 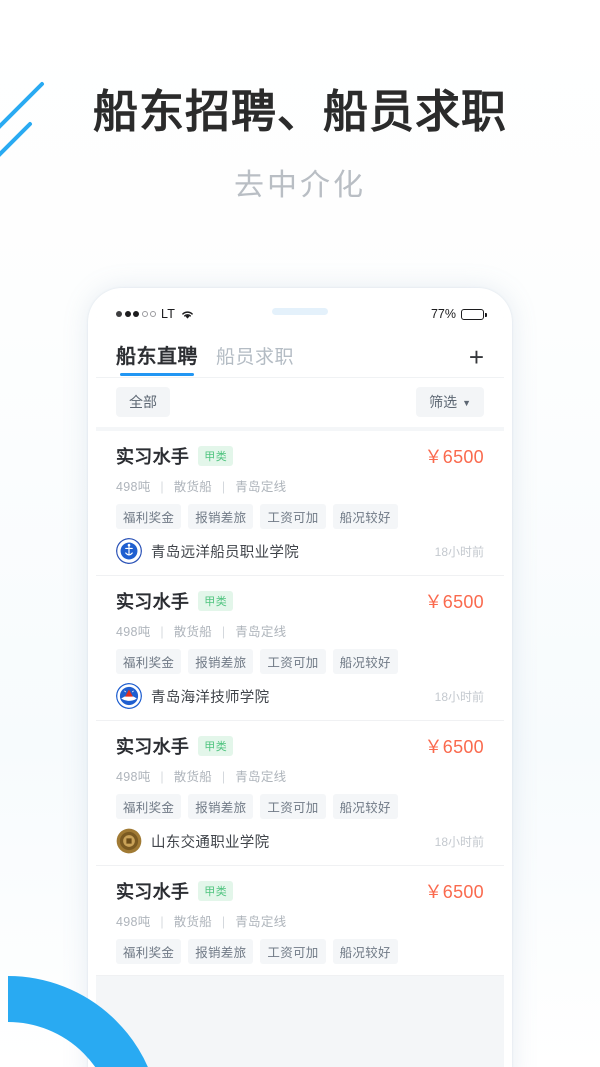 What do you see at coordinates (476, 360) in the screenshot?
I see `plus-icon: +` at bounding box center [476, 360].